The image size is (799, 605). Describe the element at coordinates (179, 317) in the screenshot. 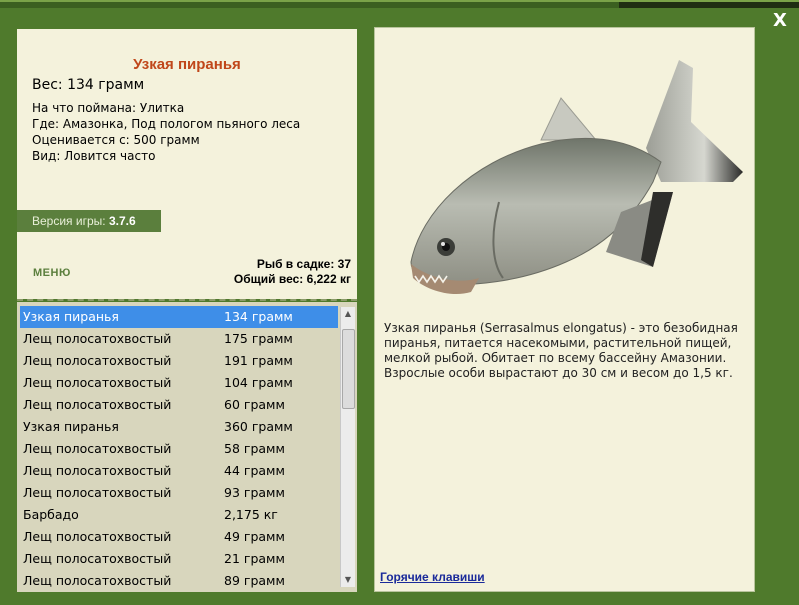

I see `list-item: Узкая пиранья 134 грамм` at that location.